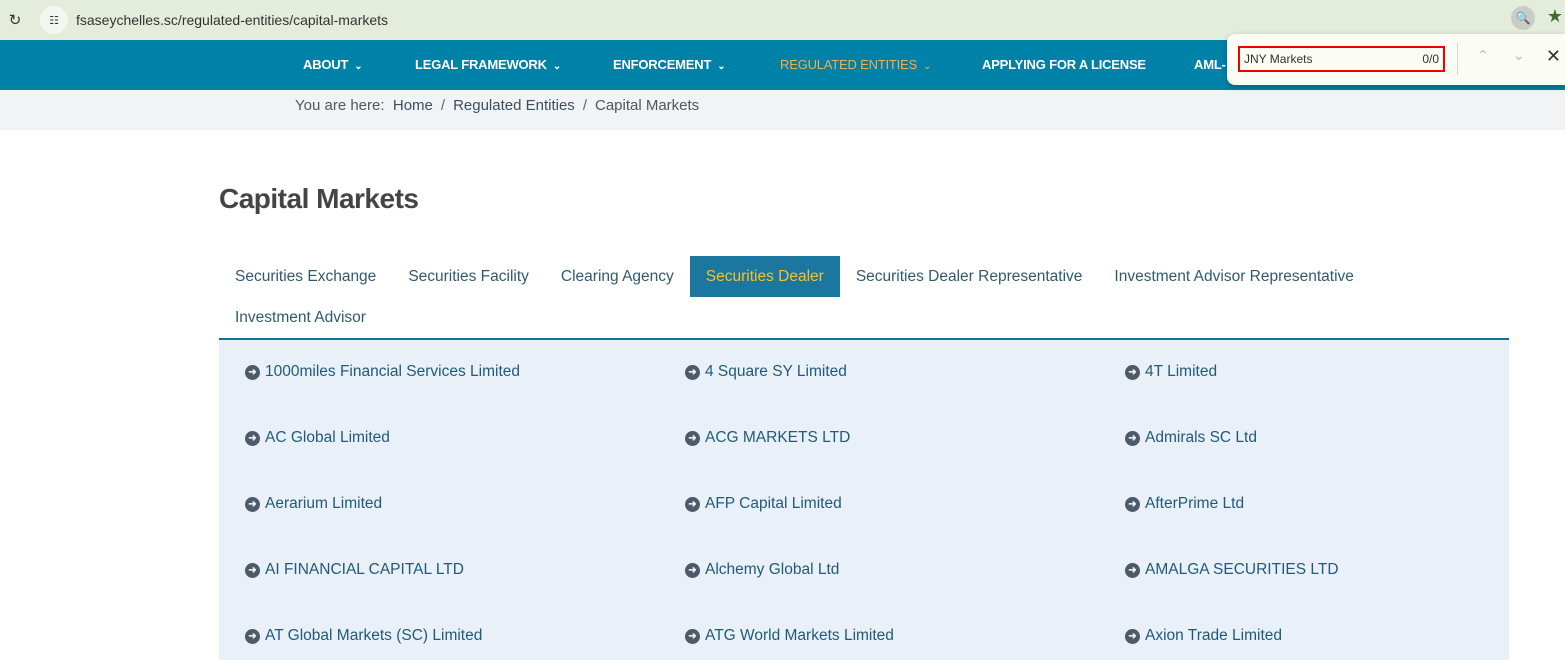 This screenshot has height=660, width=1565. What do you see at coordinates (373, 636) in the screenshot?
I see `entity-name: AT Global Markets (SC) Limited` at bounding box center [373, 636].